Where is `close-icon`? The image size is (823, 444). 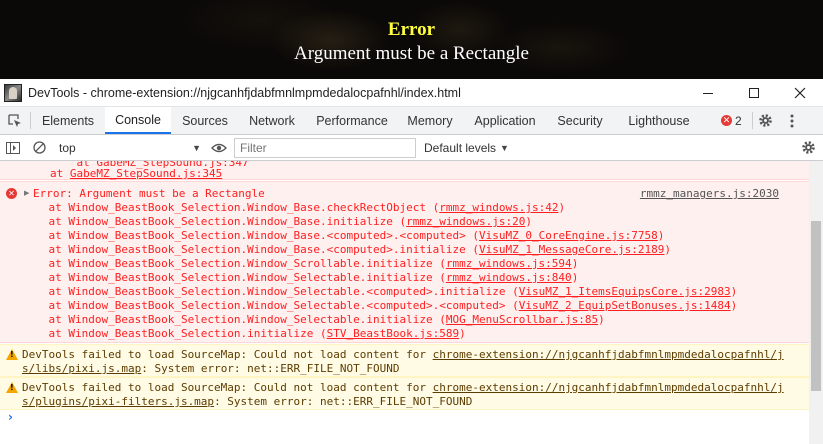
close-icon is located at coordinates (800, 93).